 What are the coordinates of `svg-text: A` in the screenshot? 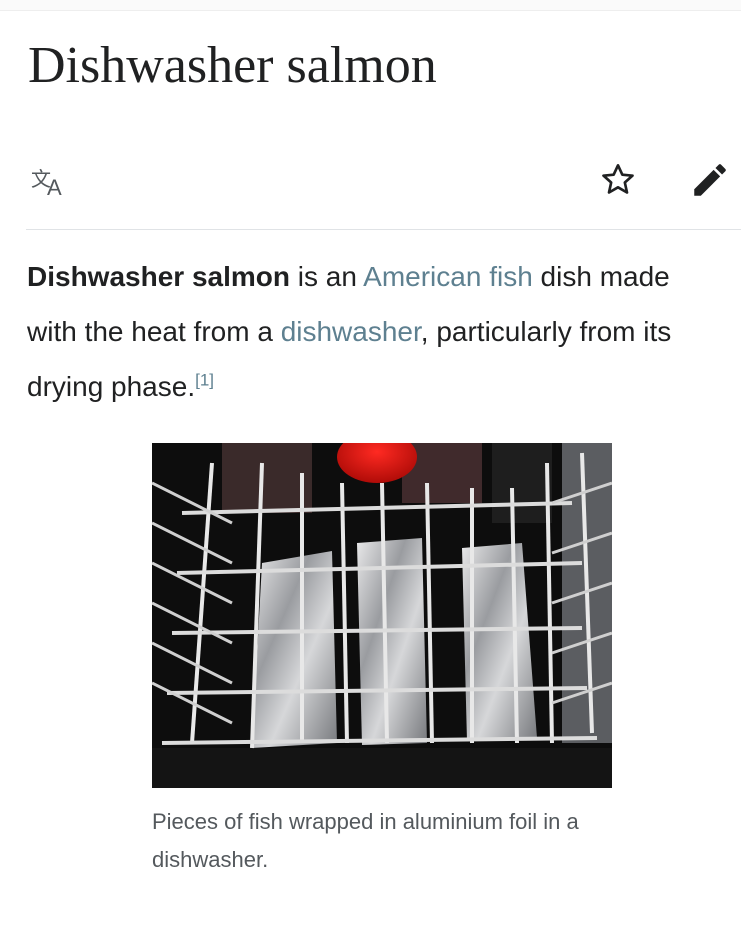 It's located at (54, 187).